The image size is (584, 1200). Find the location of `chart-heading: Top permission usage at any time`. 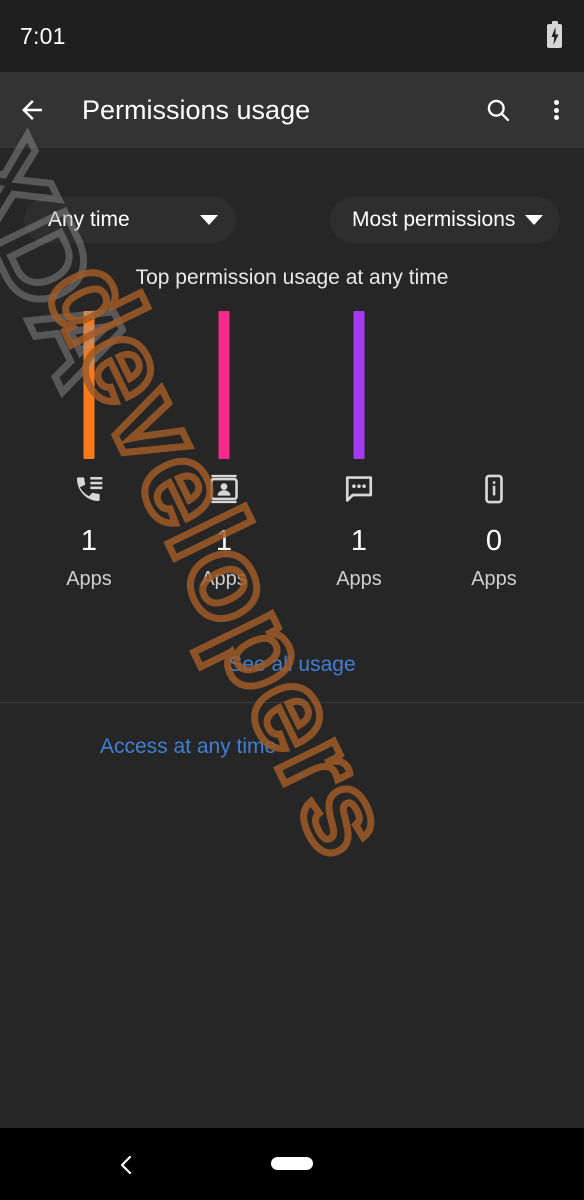

chart-heading: Top permission usage at any time is located at coordinates (292, 277).